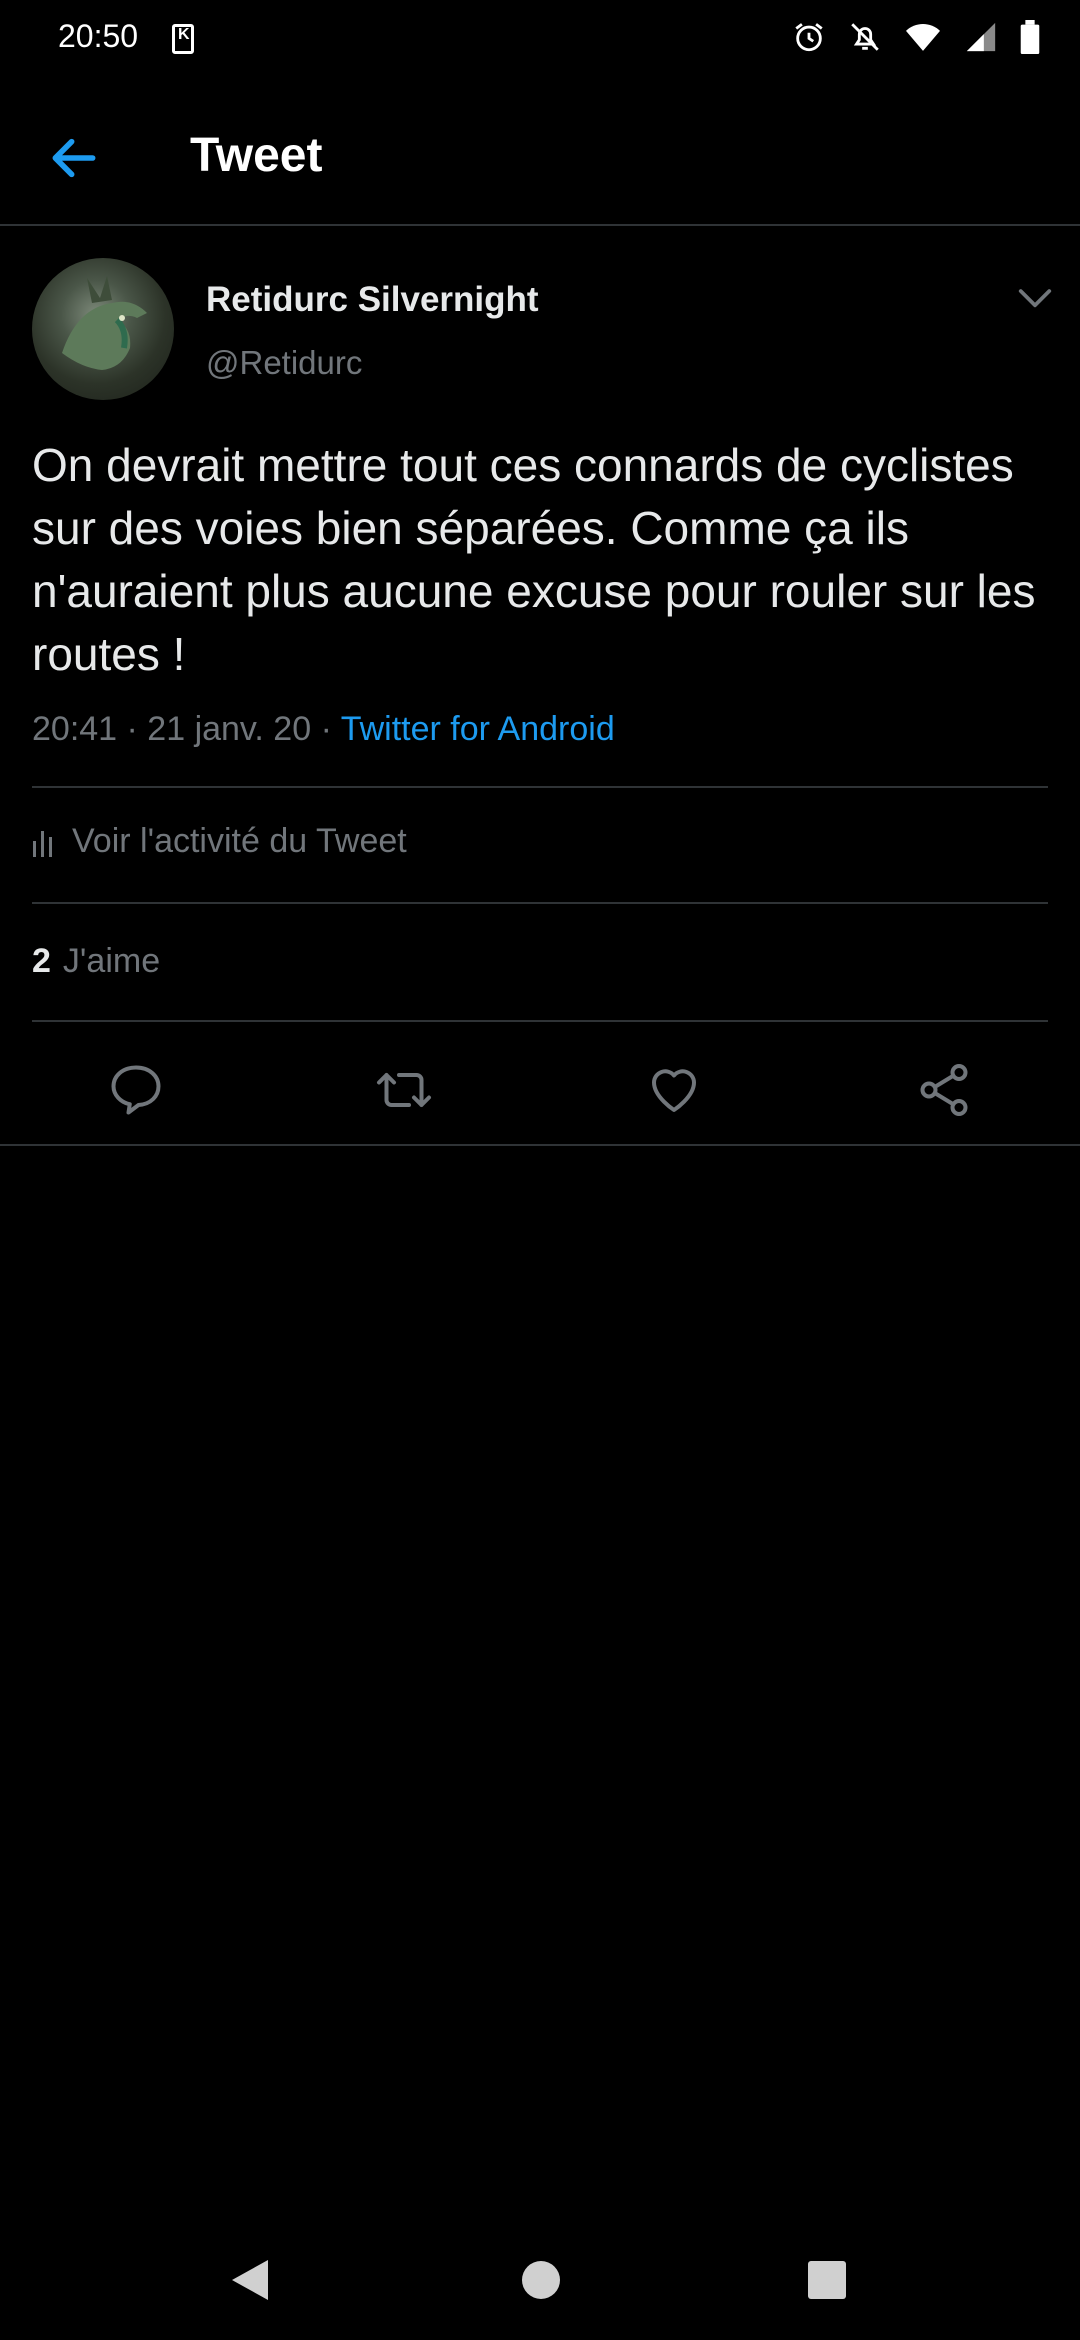 The height and width of the screenshot is (2340, 1080). Describe the element at coordinates (256, 155) in the screenshot. I see `page-title: Tweet` at that location.